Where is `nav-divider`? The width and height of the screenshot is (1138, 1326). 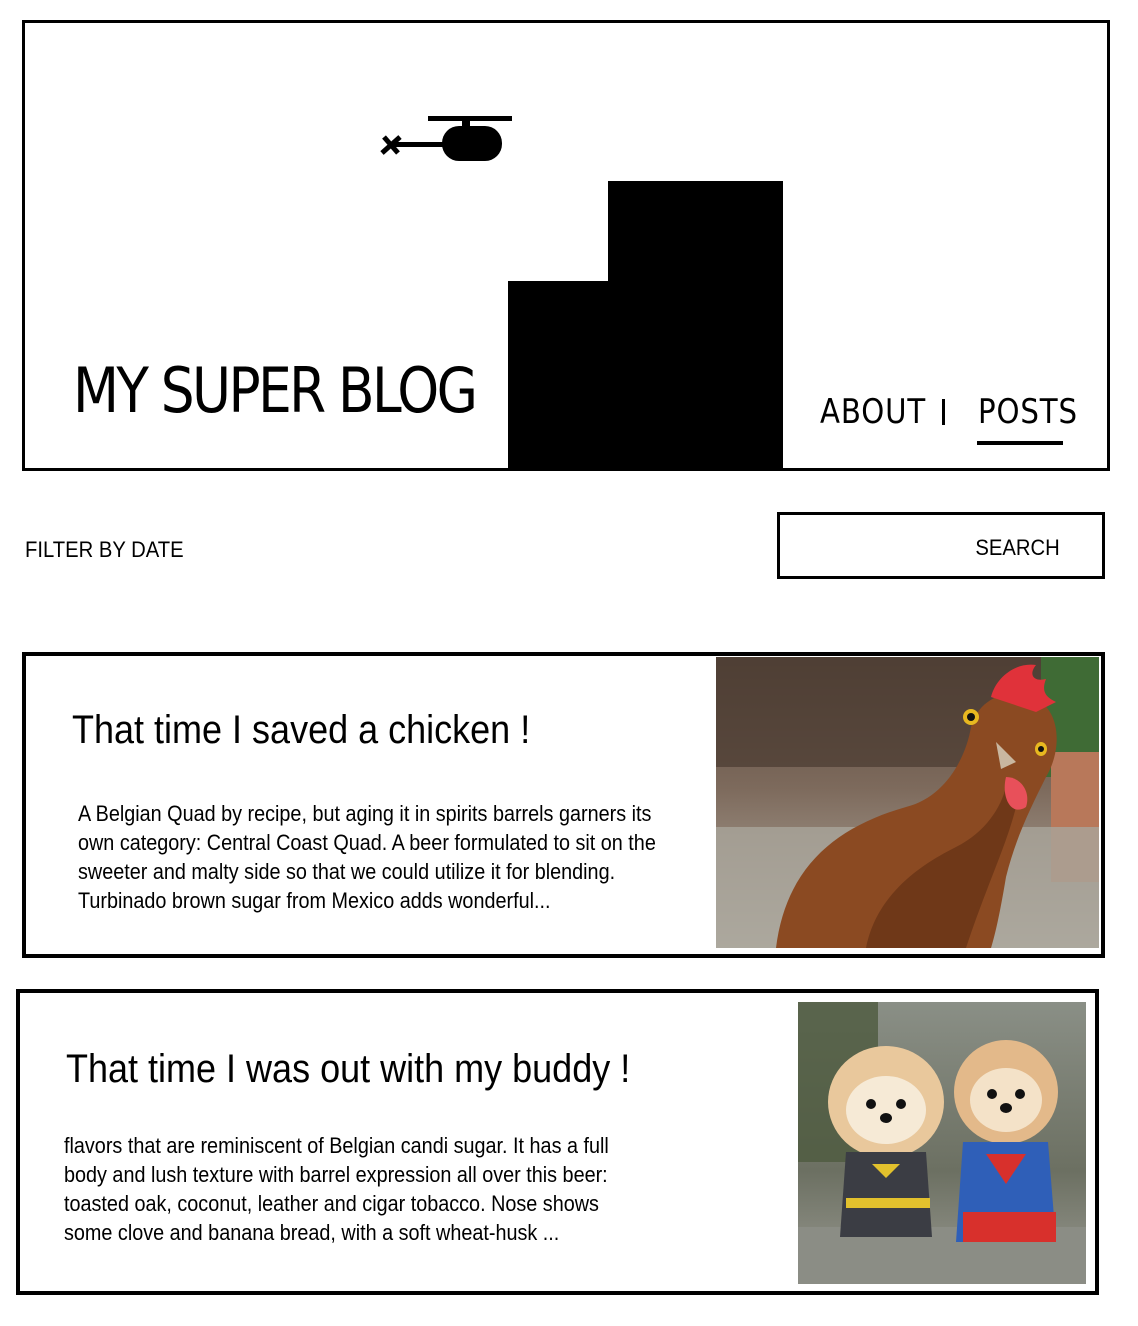 nav-divider is located at coordinates (943, 412).